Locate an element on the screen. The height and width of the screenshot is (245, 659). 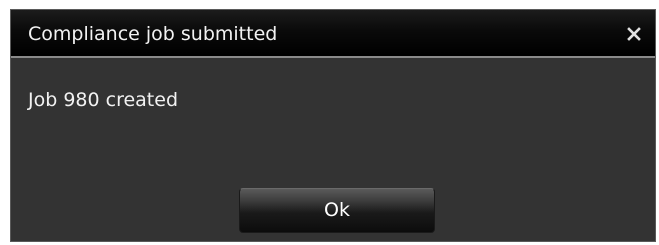
close-icon is located at coordinates (634, 34).